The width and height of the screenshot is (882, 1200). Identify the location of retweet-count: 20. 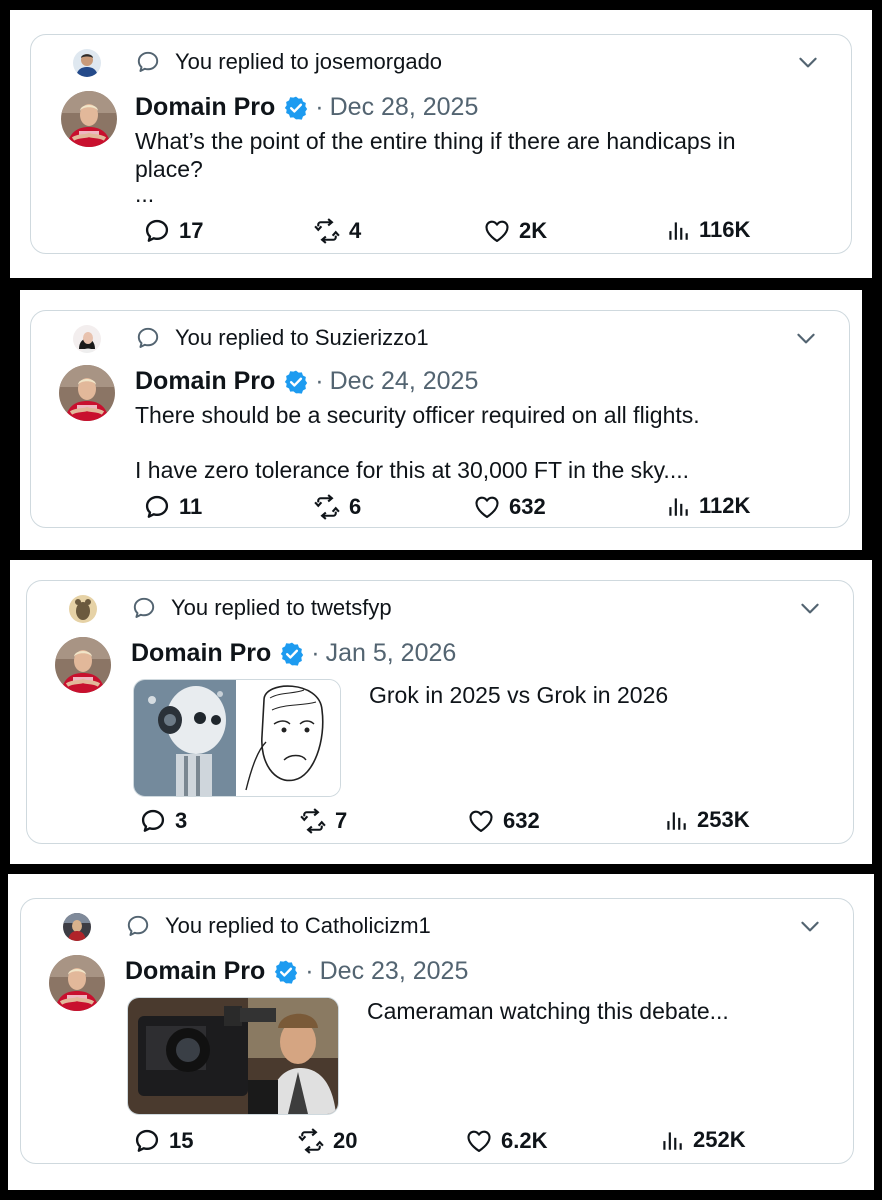
(345, 1140).